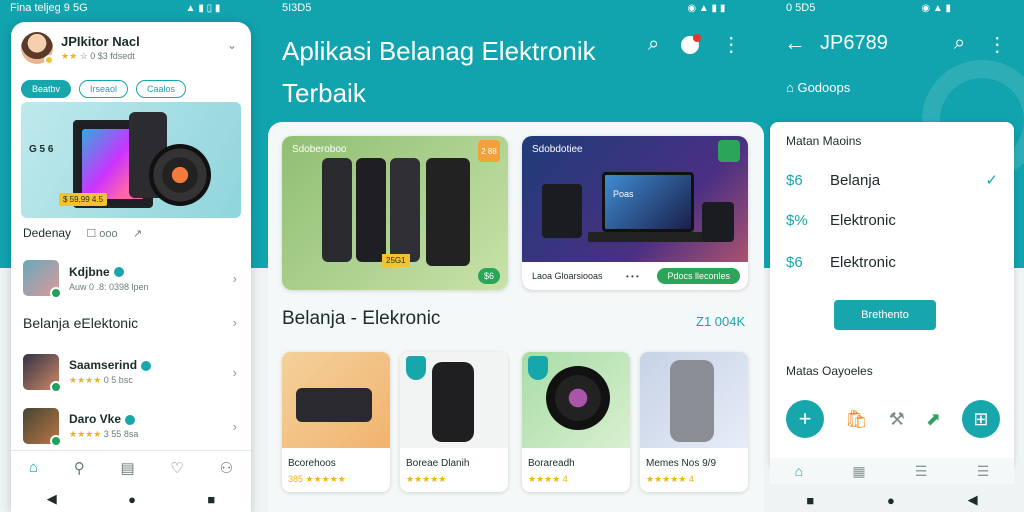 The width and height of the screenshot is (1024, 512). What do you see at coordinates (176, 468) in the screenshot?
I see `favorite-icon: ♡` at bounding box center [176, 468].